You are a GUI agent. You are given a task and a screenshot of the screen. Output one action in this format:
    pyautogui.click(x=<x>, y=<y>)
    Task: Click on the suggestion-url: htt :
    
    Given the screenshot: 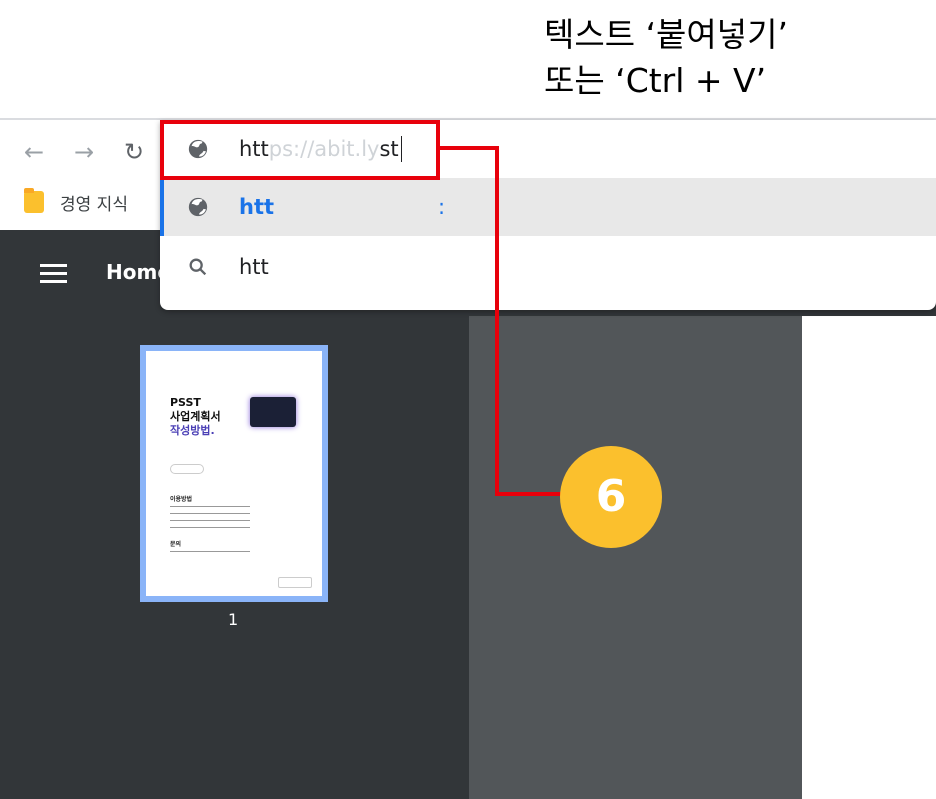 What is the action you would take?
    pyautogui.click(x=548, y=207)
    